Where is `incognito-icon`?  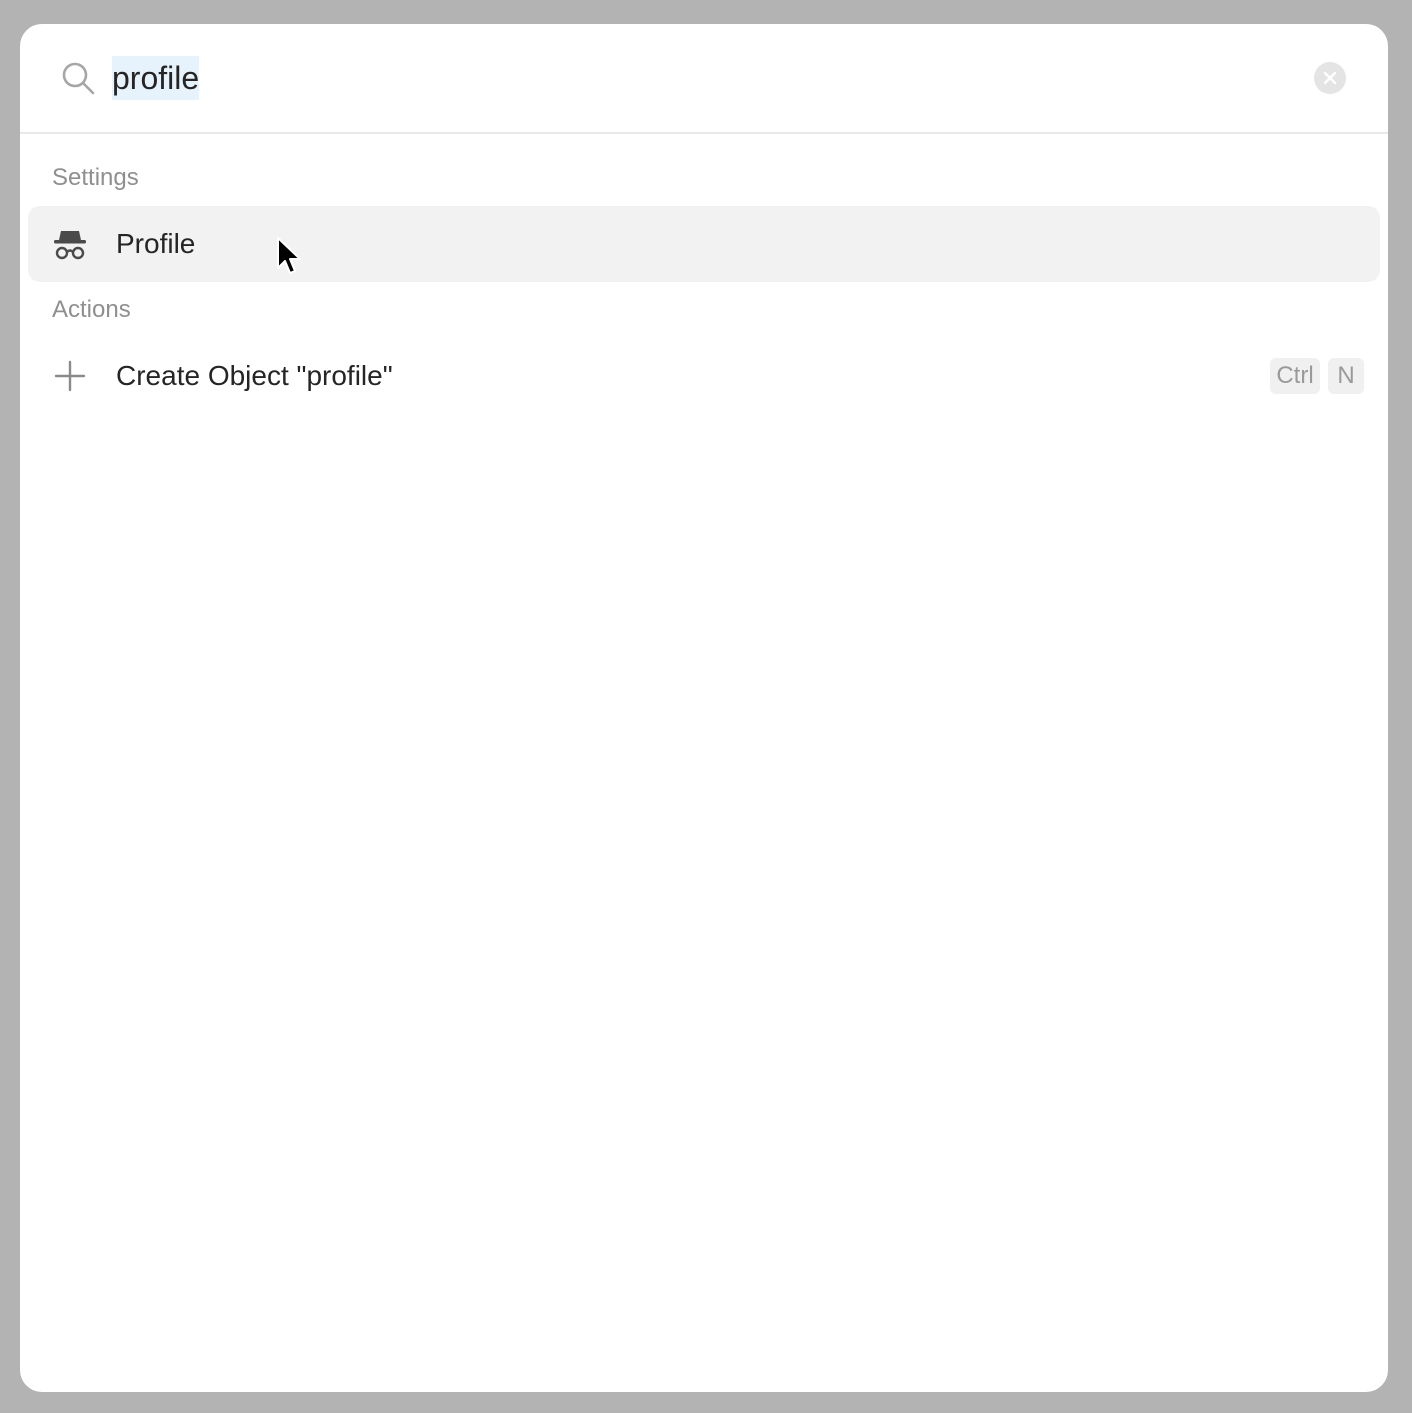
incognito-icon is located at coordinates (70, 245).